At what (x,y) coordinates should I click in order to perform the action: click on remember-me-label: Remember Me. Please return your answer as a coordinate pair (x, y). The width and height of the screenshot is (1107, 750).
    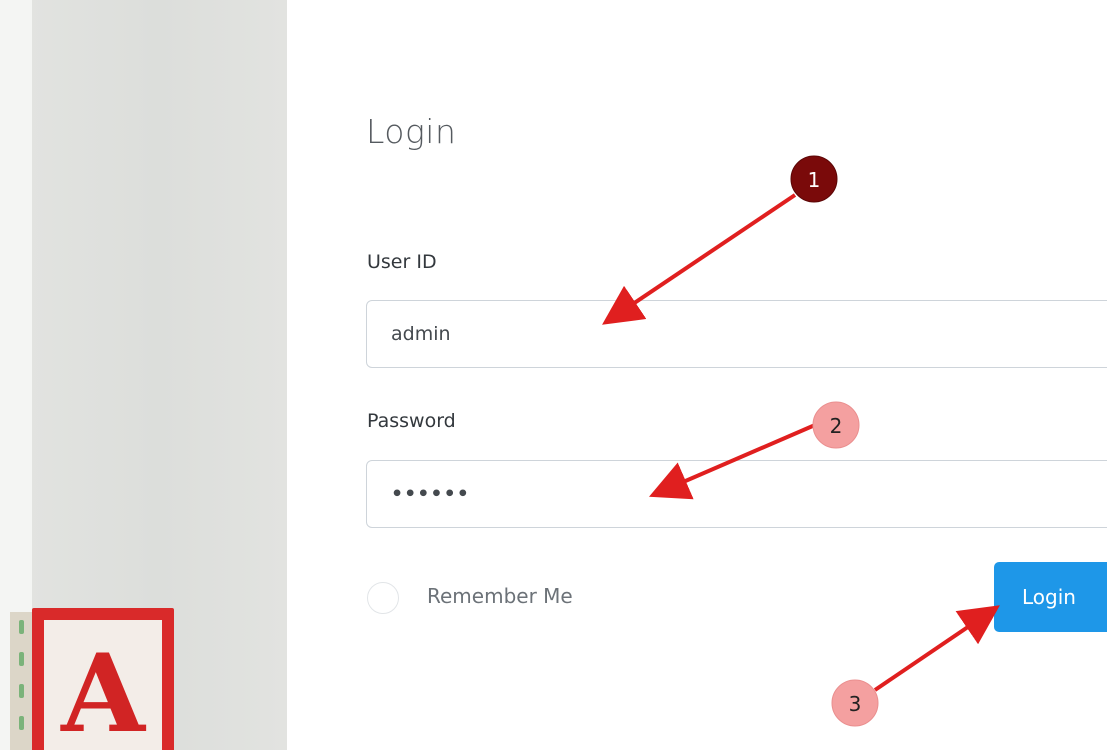
    Looking at the image, I should click on (500, 596).